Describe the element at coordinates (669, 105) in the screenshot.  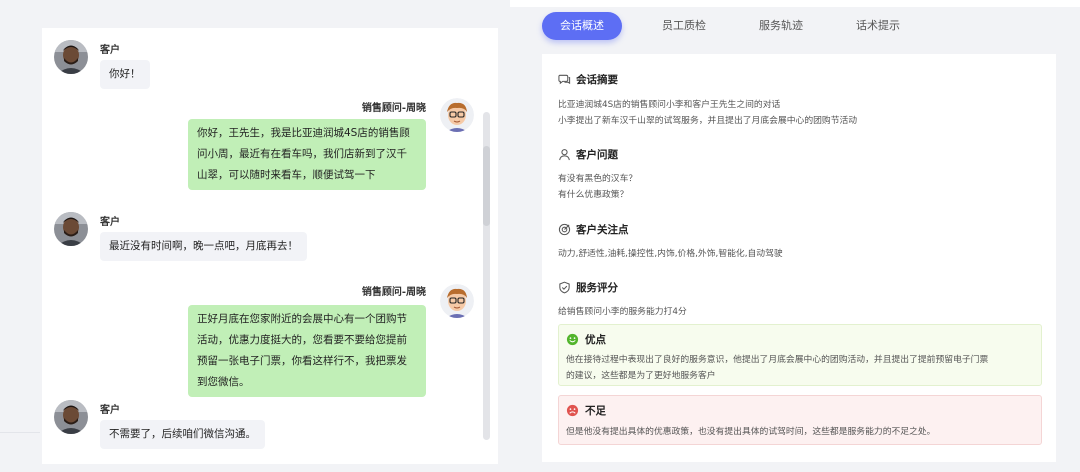
I see `summary-line: 比亚迪润城4S店的销售顾问小李和客户王先生之间的对话` at that location.